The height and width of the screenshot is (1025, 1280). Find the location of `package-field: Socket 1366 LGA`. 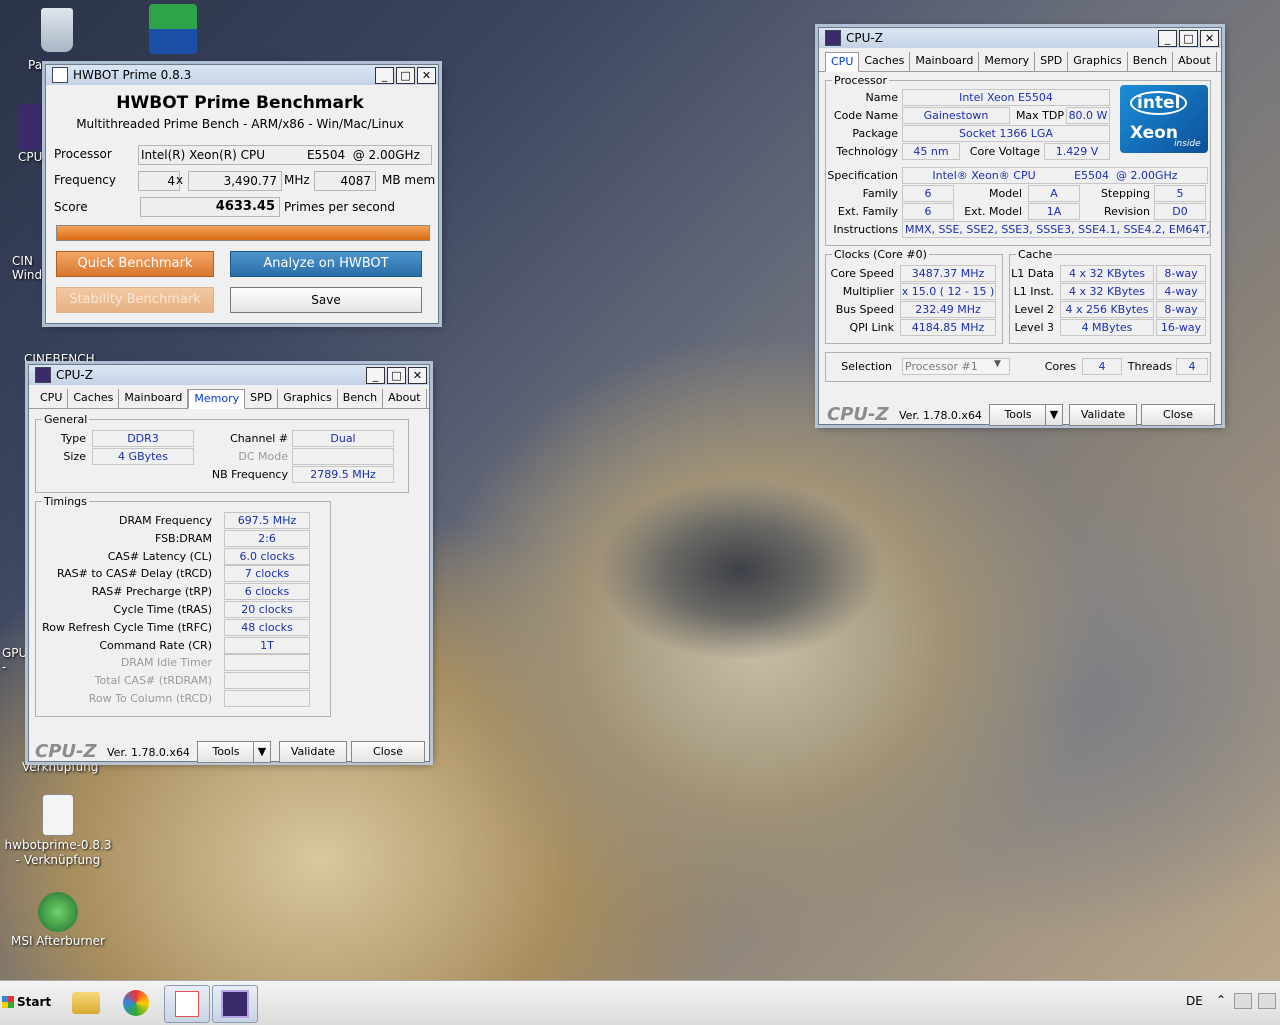

package-field: Socket 1366 LGA is located at coordinates (1006, 133).